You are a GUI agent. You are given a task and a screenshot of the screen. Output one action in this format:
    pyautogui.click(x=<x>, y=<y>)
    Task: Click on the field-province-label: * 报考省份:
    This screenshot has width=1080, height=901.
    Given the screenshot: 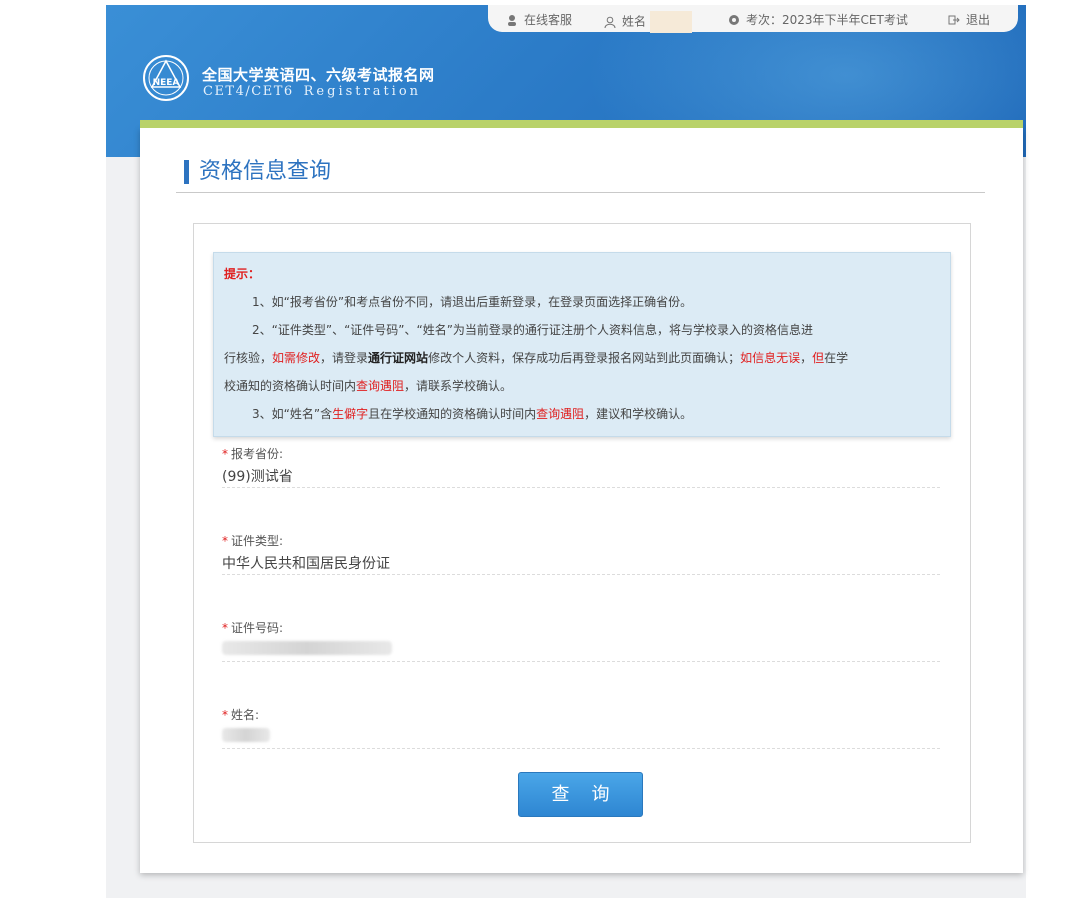 What is the action you would take?
    pyautogui.click(x=253, y=454)
    